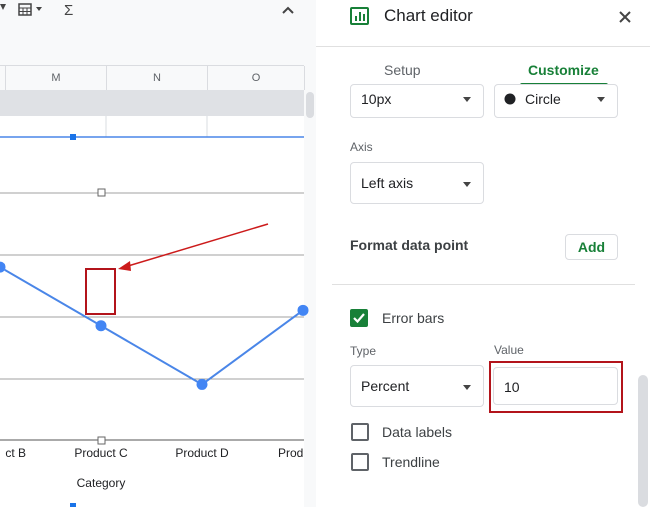 The image size is (650, 507). I want to click on error-type-value: Percent, so click(385, 386).